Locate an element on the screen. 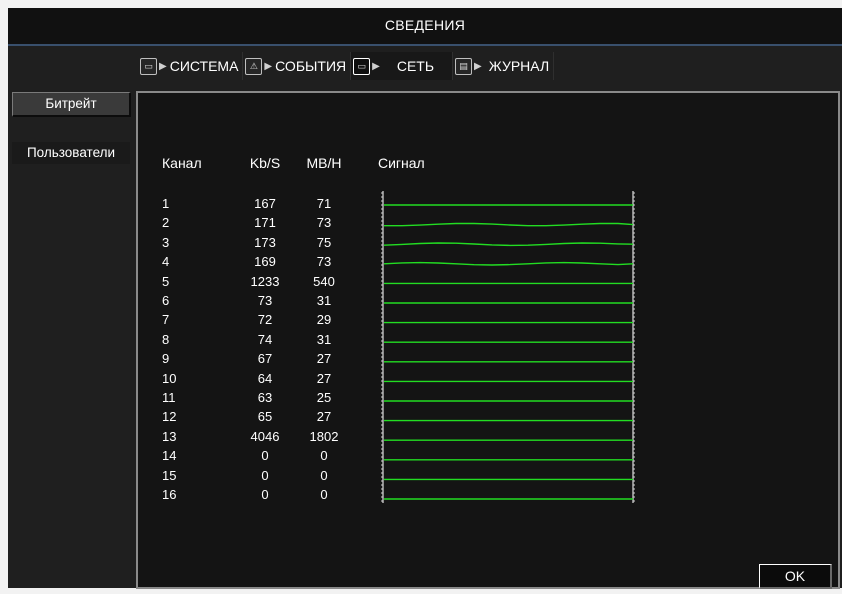 The height and width of the screenshot is (594, 842). channel-cell: 15 is located at coordinates (169, 475).